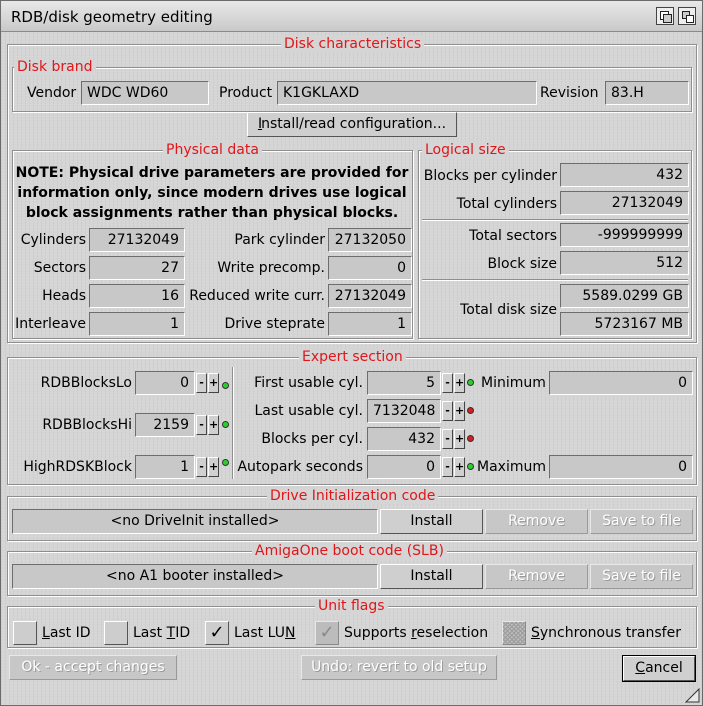 The image size is (703, 706). What do you see at coordinates (513, 383) in the screenshot?
I see `minimum-label: Minimum` at bounding box center [513, 383].